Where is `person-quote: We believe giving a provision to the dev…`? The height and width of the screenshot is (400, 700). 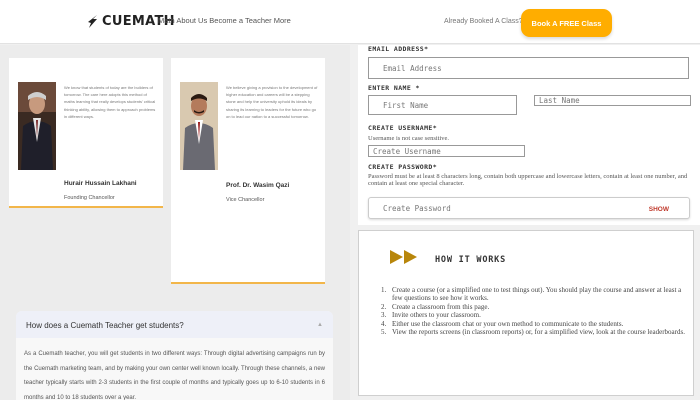 person-quote: We believe giving a provision to the dev… is located at coordinates (272, 102).